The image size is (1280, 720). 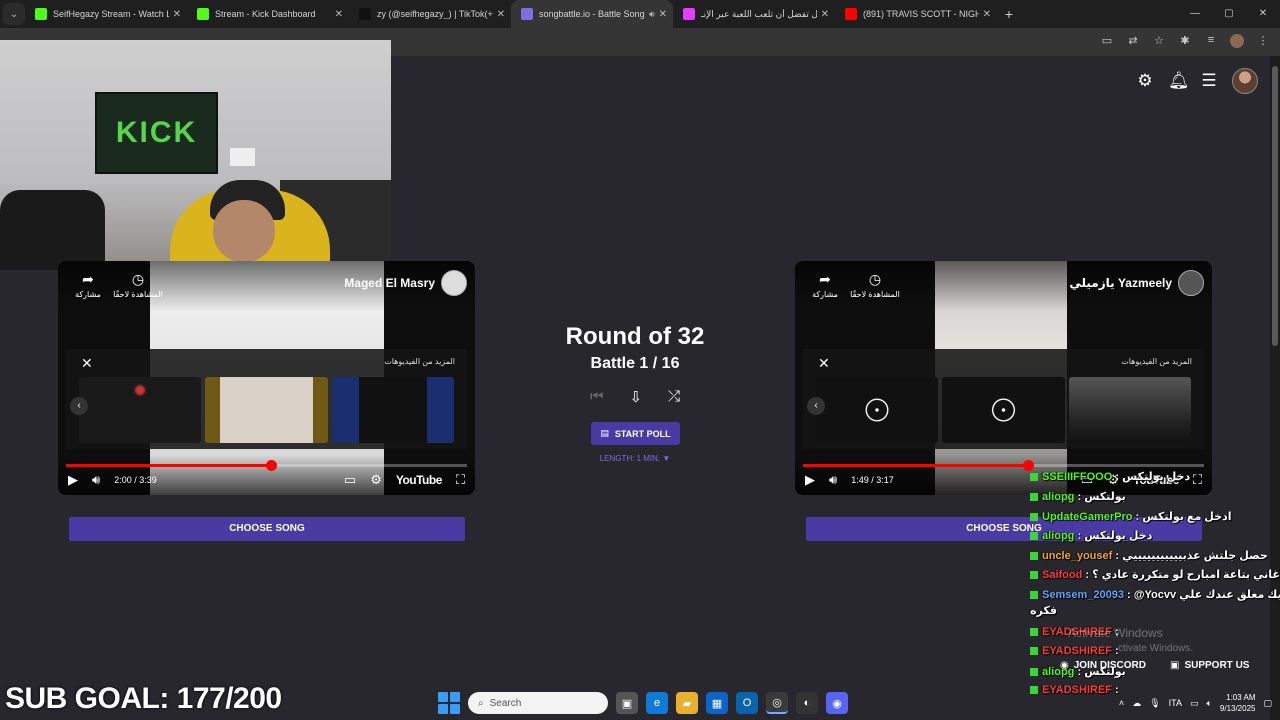 I want to click on close-window-button: ✕, so click(x=1263, y=14).